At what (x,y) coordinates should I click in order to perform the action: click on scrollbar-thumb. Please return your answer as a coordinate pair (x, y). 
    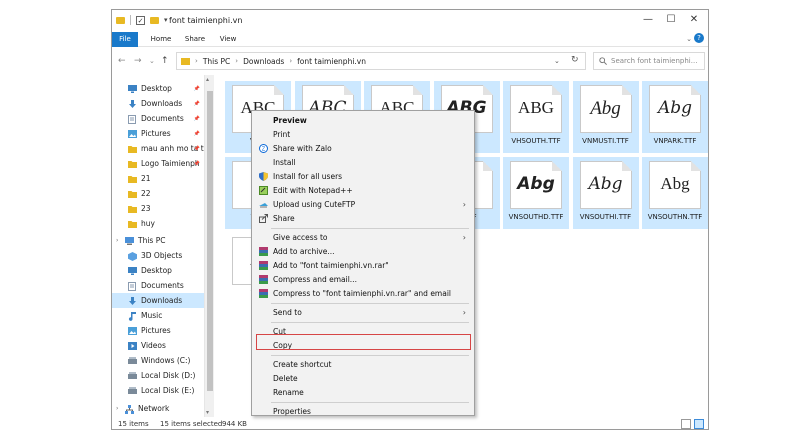
    Looking at the image, I should click on (210, 241).